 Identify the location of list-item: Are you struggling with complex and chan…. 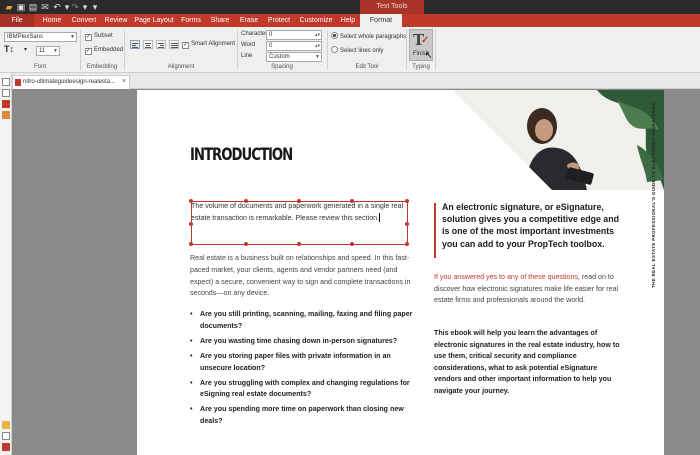
(302, 390).